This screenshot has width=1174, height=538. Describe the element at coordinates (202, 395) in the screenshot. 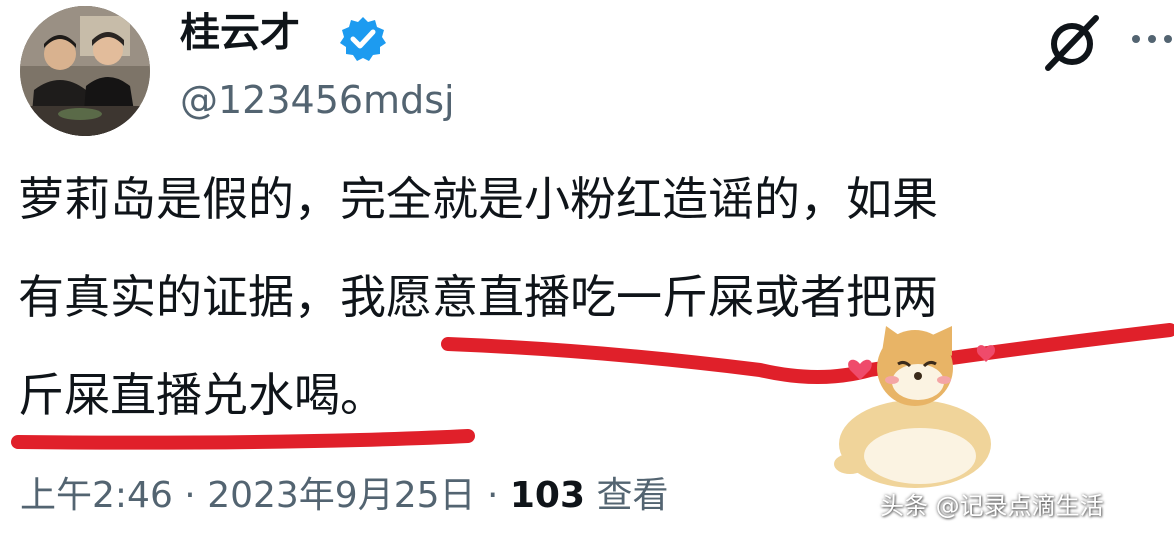

I see `tweet-line: 斤屎直播兑水喝。` at that location.